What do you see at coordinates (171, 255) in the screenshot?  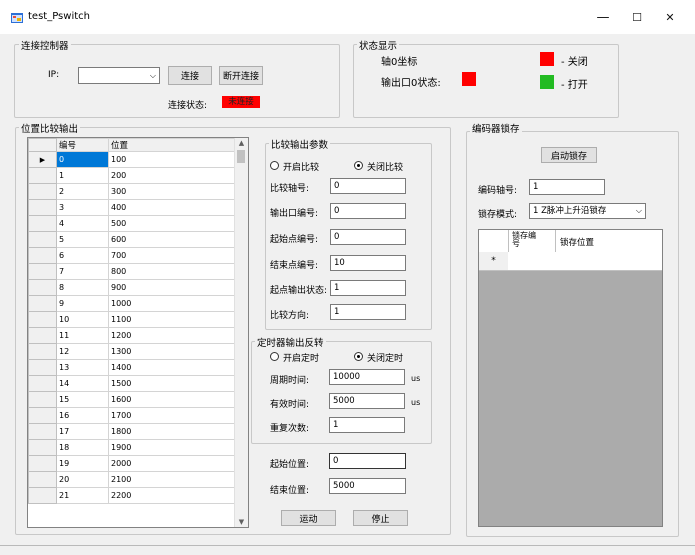 I see `cell-position: 700` at bounding box center [171, 255].